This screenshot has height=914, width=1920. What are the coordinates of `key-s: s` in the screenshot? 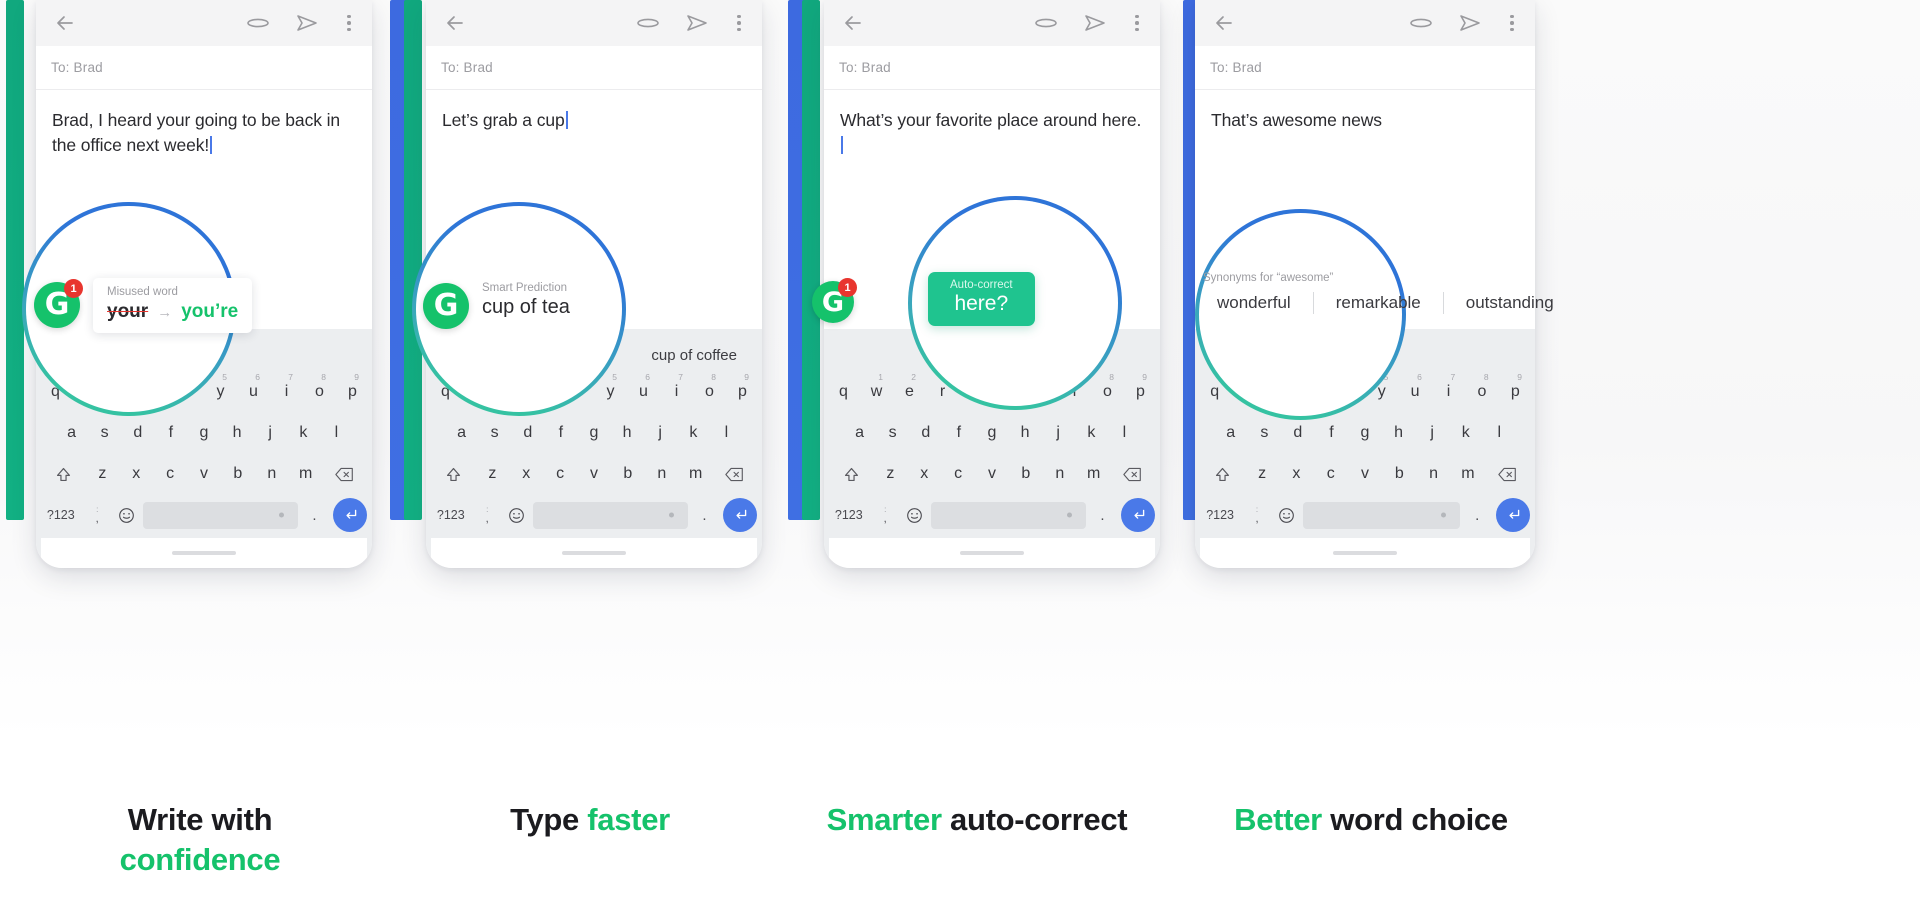 It's located at (1265, 433).